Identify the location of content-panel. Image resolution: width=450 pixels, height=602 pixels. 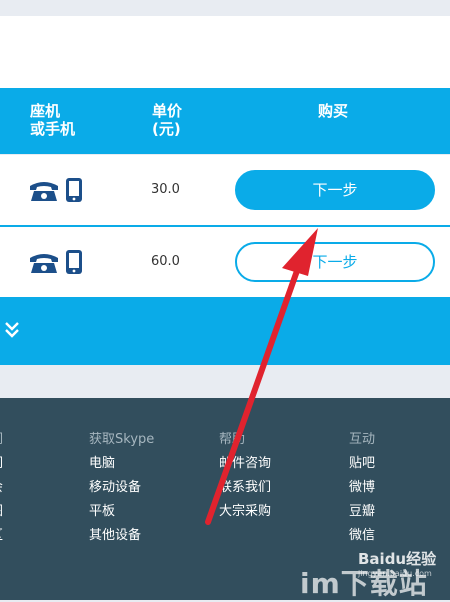
(225, 52).